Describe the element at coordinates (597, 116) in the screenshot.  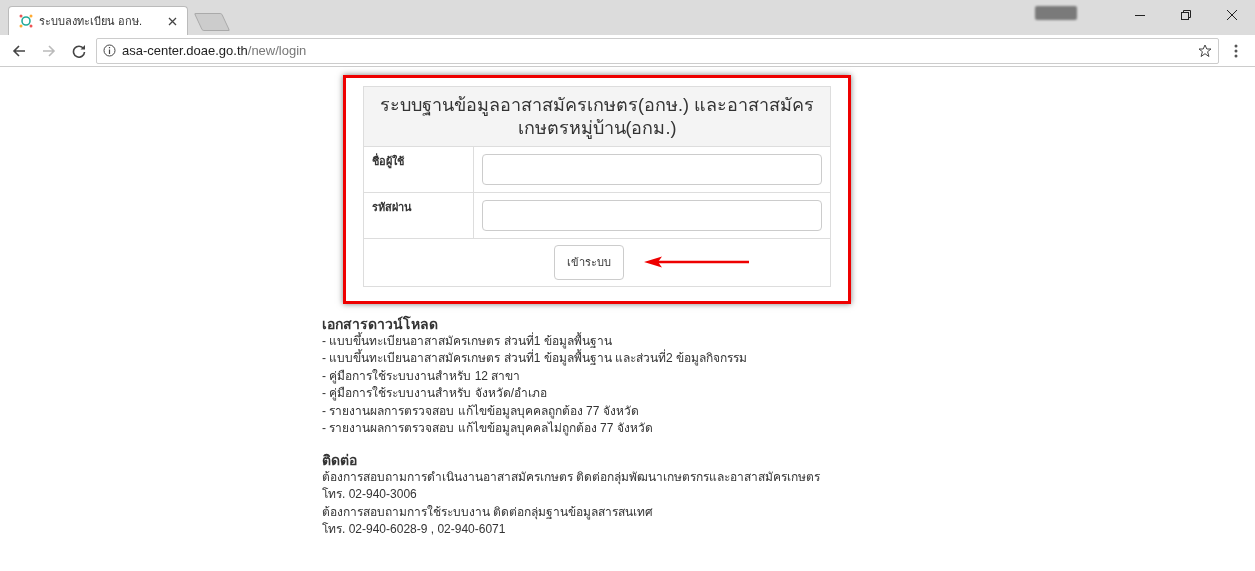
I see `form-title: ระบบฐานข้อมูลอาสาสมัครเกษตร(อกษ.) และอาสาสมัครเกษตรหมู่บ้าน(อกม.)` at that location.